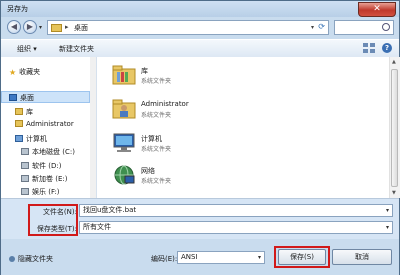 This screenshot has width=400, height=275. I want to click on dialog-footer: 隐藏文件夹 编码(E): ANSI ▾ 保存(S) 取消, so click(200, 257).